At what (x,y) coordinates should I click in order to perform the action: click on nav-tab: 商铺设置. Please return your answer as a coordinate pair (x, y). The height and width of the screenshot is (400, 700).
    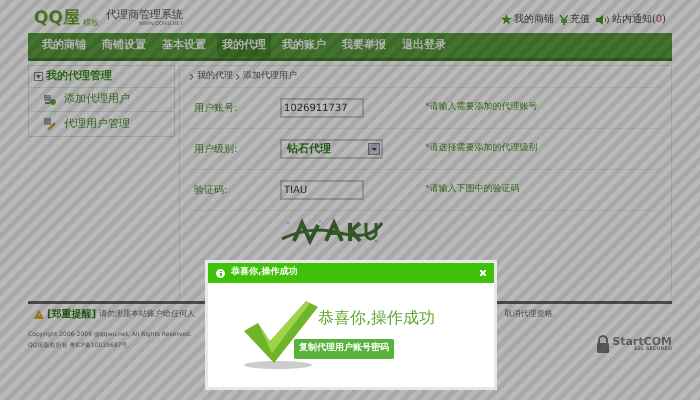
    Looking at the image, I should click on (124, 45).